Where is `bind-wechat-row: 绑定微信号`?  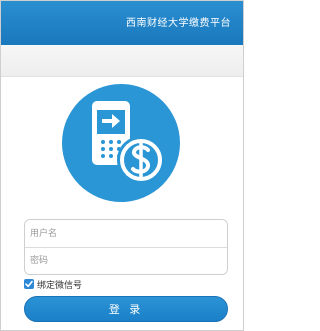 bind-wechat-row: 绑定微信号 is located at coordinates (53, 284).